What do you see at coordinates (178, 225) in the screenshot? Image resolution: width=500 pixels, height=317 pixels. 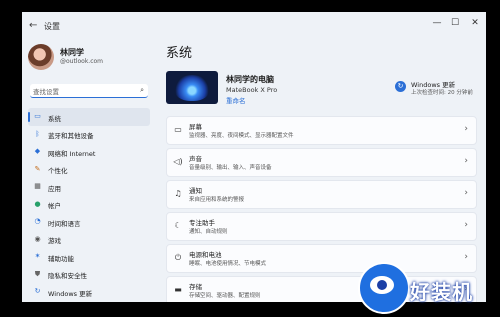 I see `moon-icon: ☾` at bounding box center [178, 225].